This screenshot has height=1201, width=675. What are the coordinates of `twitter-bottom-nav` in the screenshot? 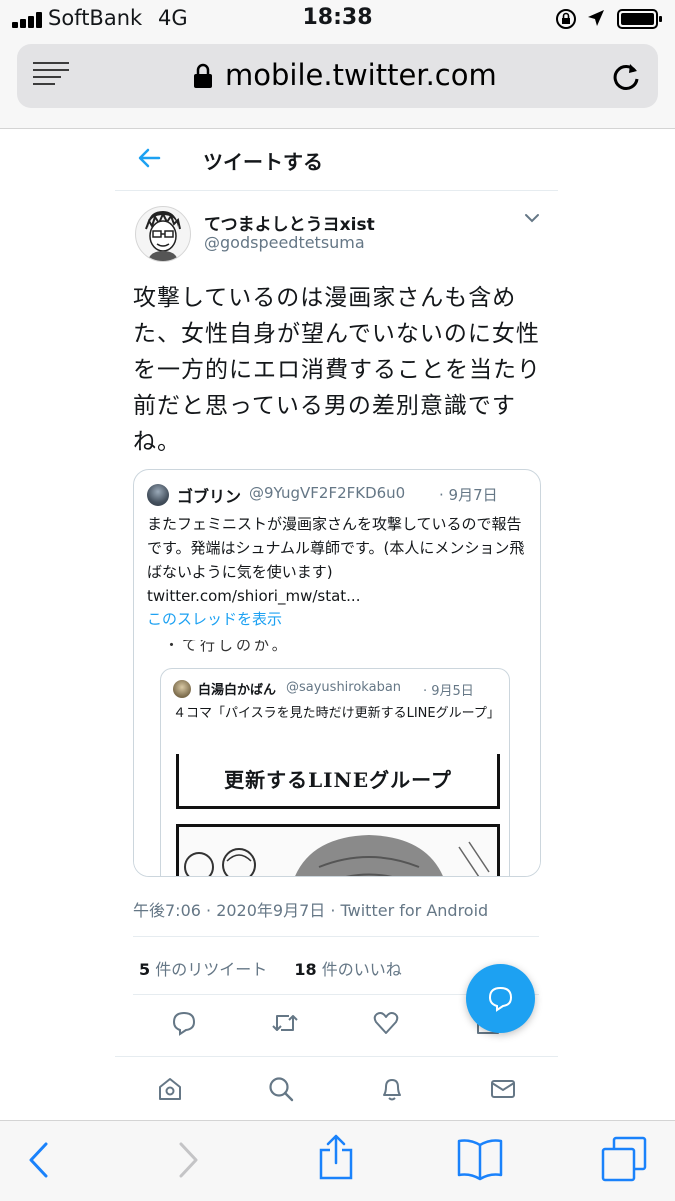 It's located at (336, 1089).